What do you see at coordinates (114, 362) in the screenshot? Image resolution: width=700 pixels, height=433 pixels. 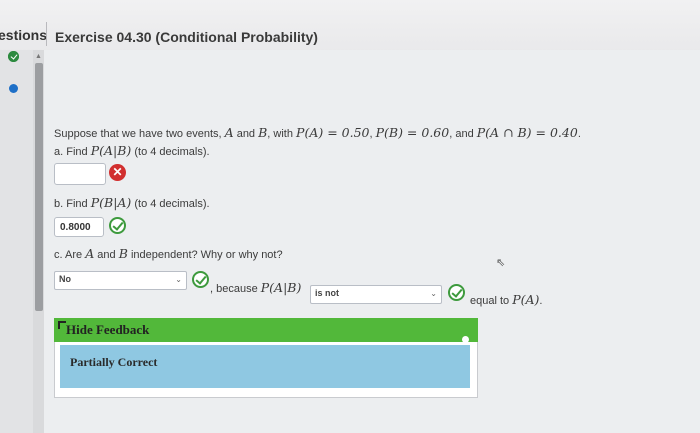 I see `feedback-result: Partially Correct` at bounding box center [114, 362].